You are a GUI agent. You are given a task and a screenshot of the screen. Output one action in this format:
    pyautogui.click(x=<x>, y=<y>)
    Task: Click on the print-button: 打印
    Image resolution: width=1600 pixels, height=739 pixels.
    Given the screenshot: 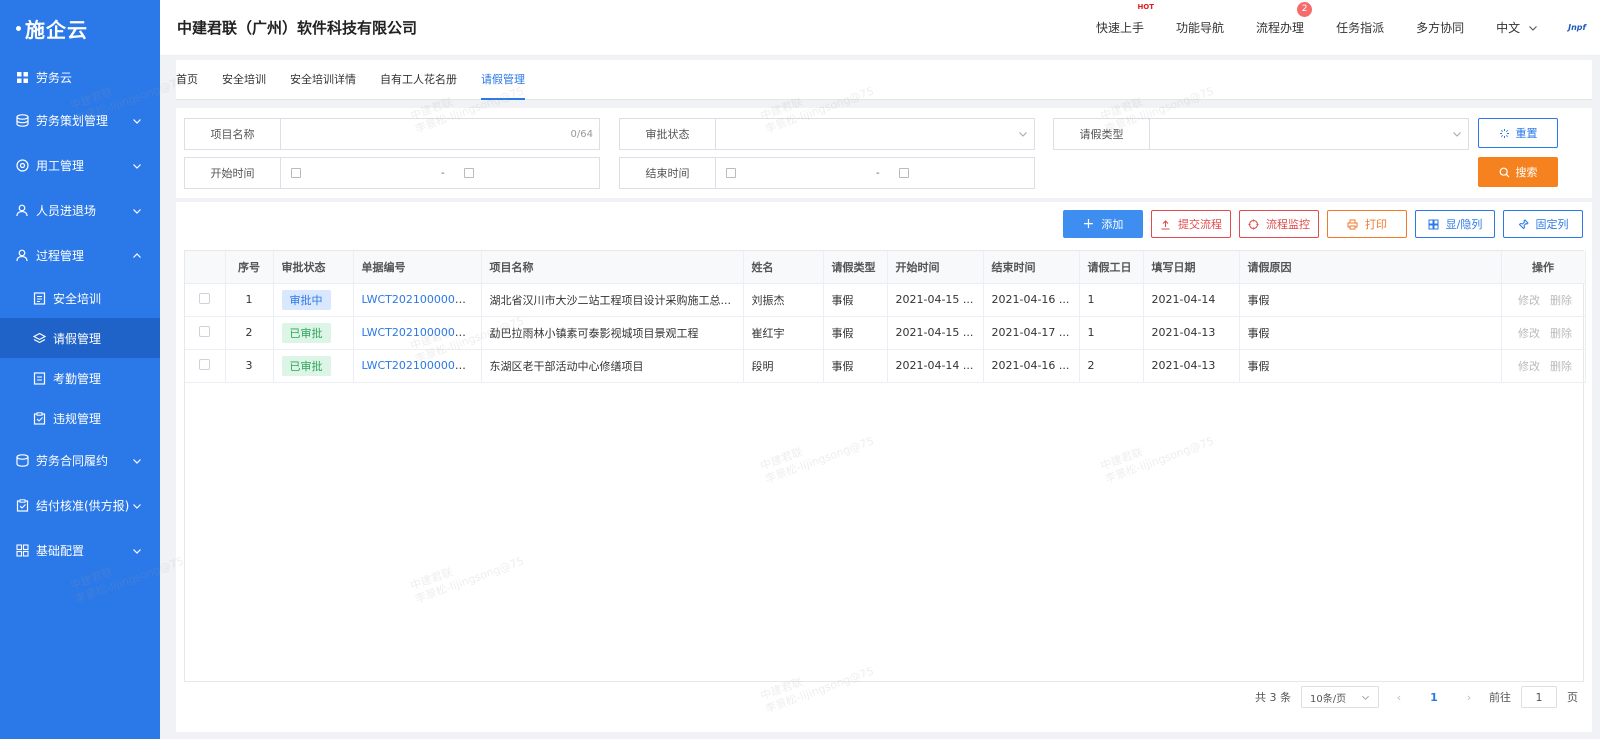 What is the action you would take?
    pyautogui.click(x=1367, y=224)
    